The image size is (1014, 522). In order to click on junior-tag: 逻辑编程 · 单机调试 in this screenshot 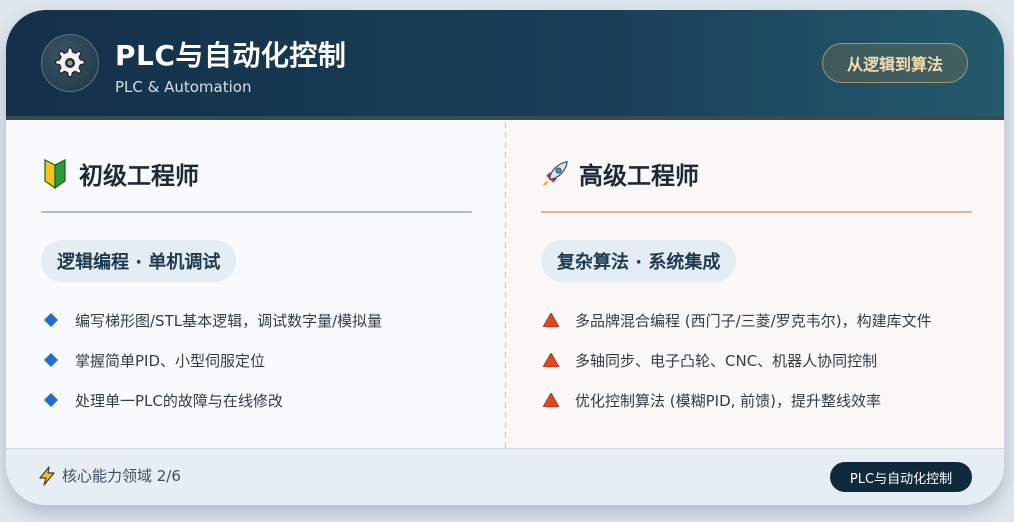, I will do `click(139, 261)`.